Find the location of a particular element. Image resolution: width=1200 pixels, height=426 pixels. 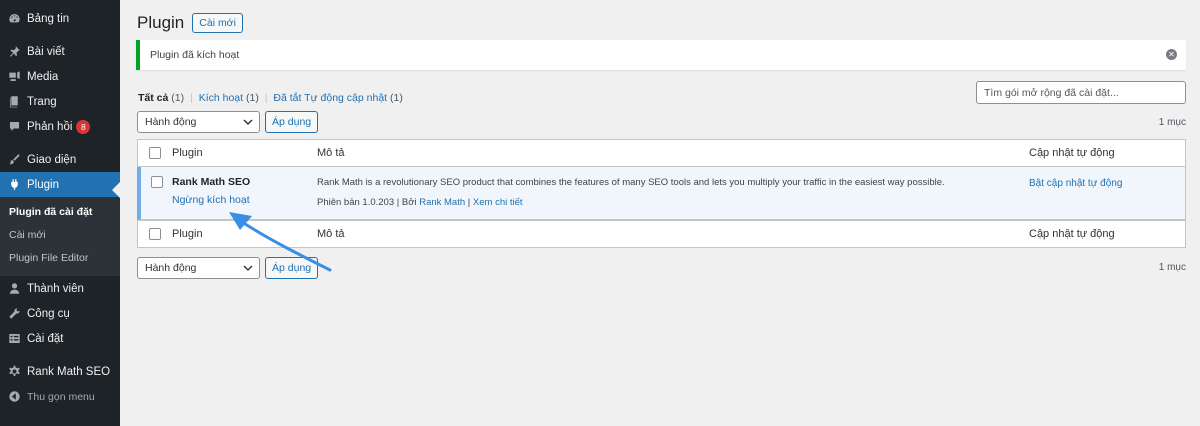

sidebar-item-rank-math-seo: Rank Math SEO is located at coordinates (60, 371).